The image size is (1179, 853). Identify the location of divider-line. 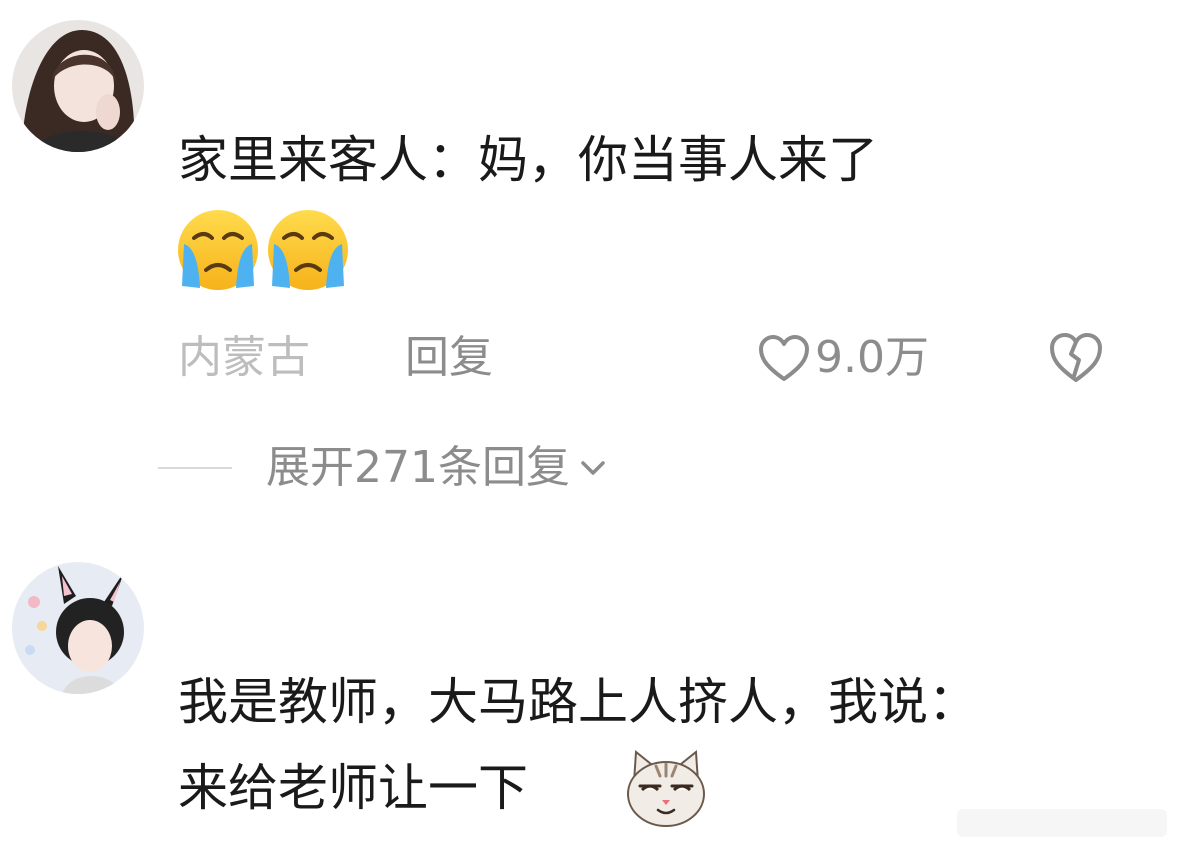
(195, 468).